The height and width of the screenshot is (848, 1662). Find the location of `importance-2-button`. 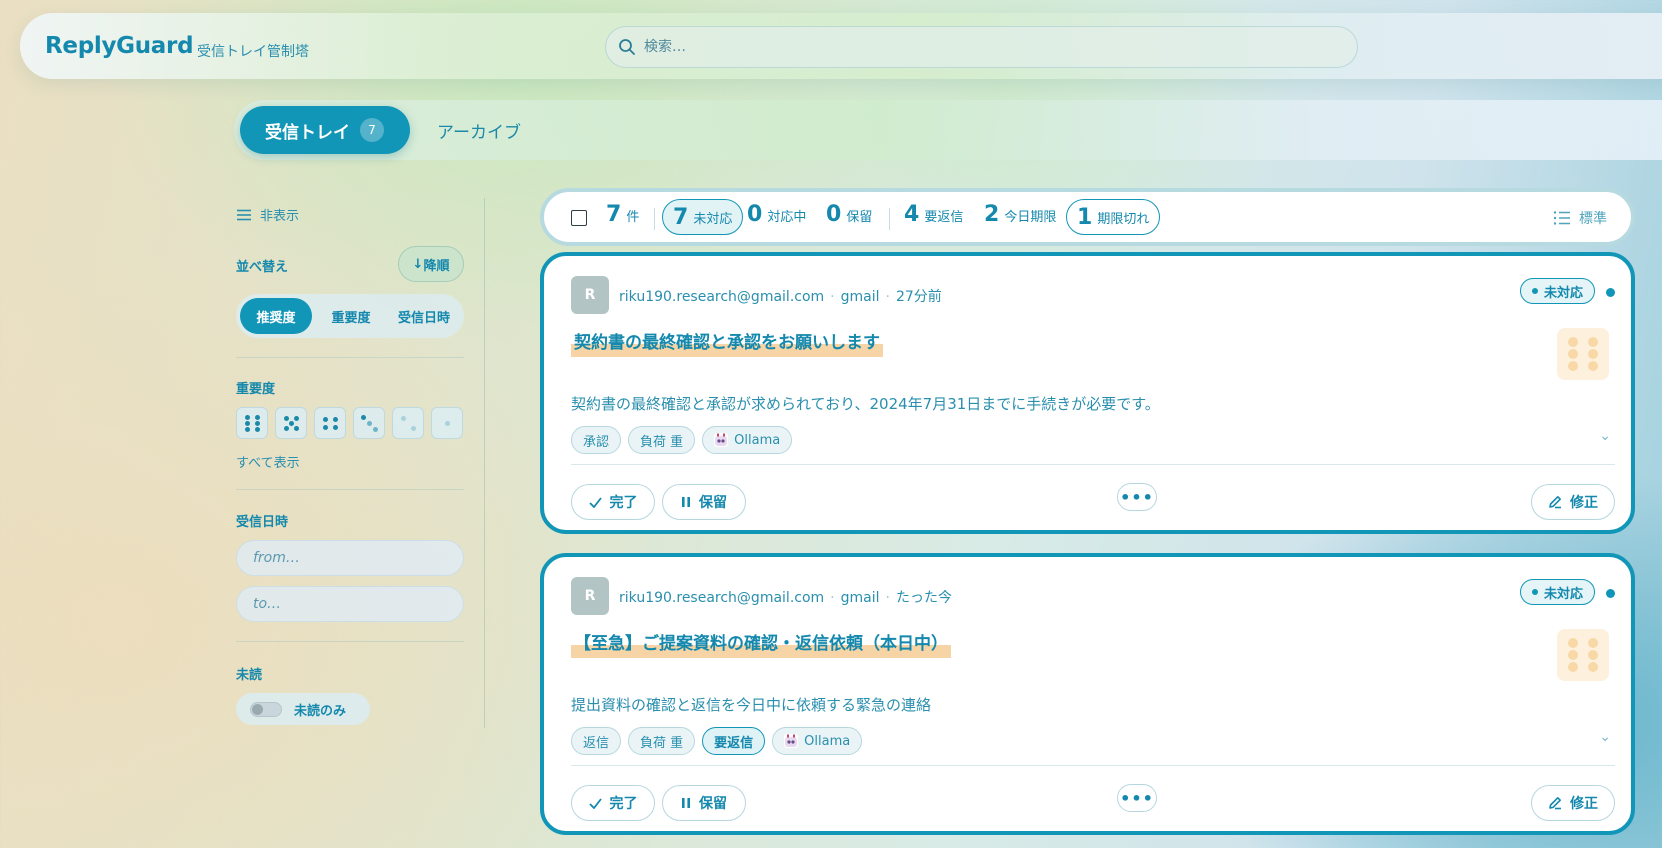

importance-2-button is located at coordinates (408, 423).